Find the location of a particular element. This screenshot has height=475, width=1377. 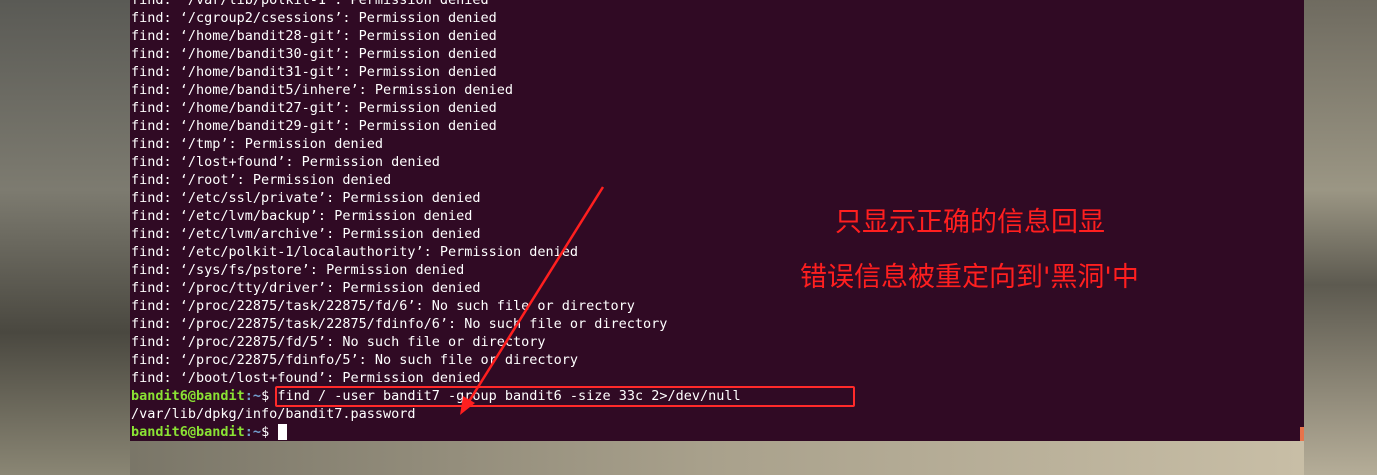

arrow-head is located at coordinates (467, 405).